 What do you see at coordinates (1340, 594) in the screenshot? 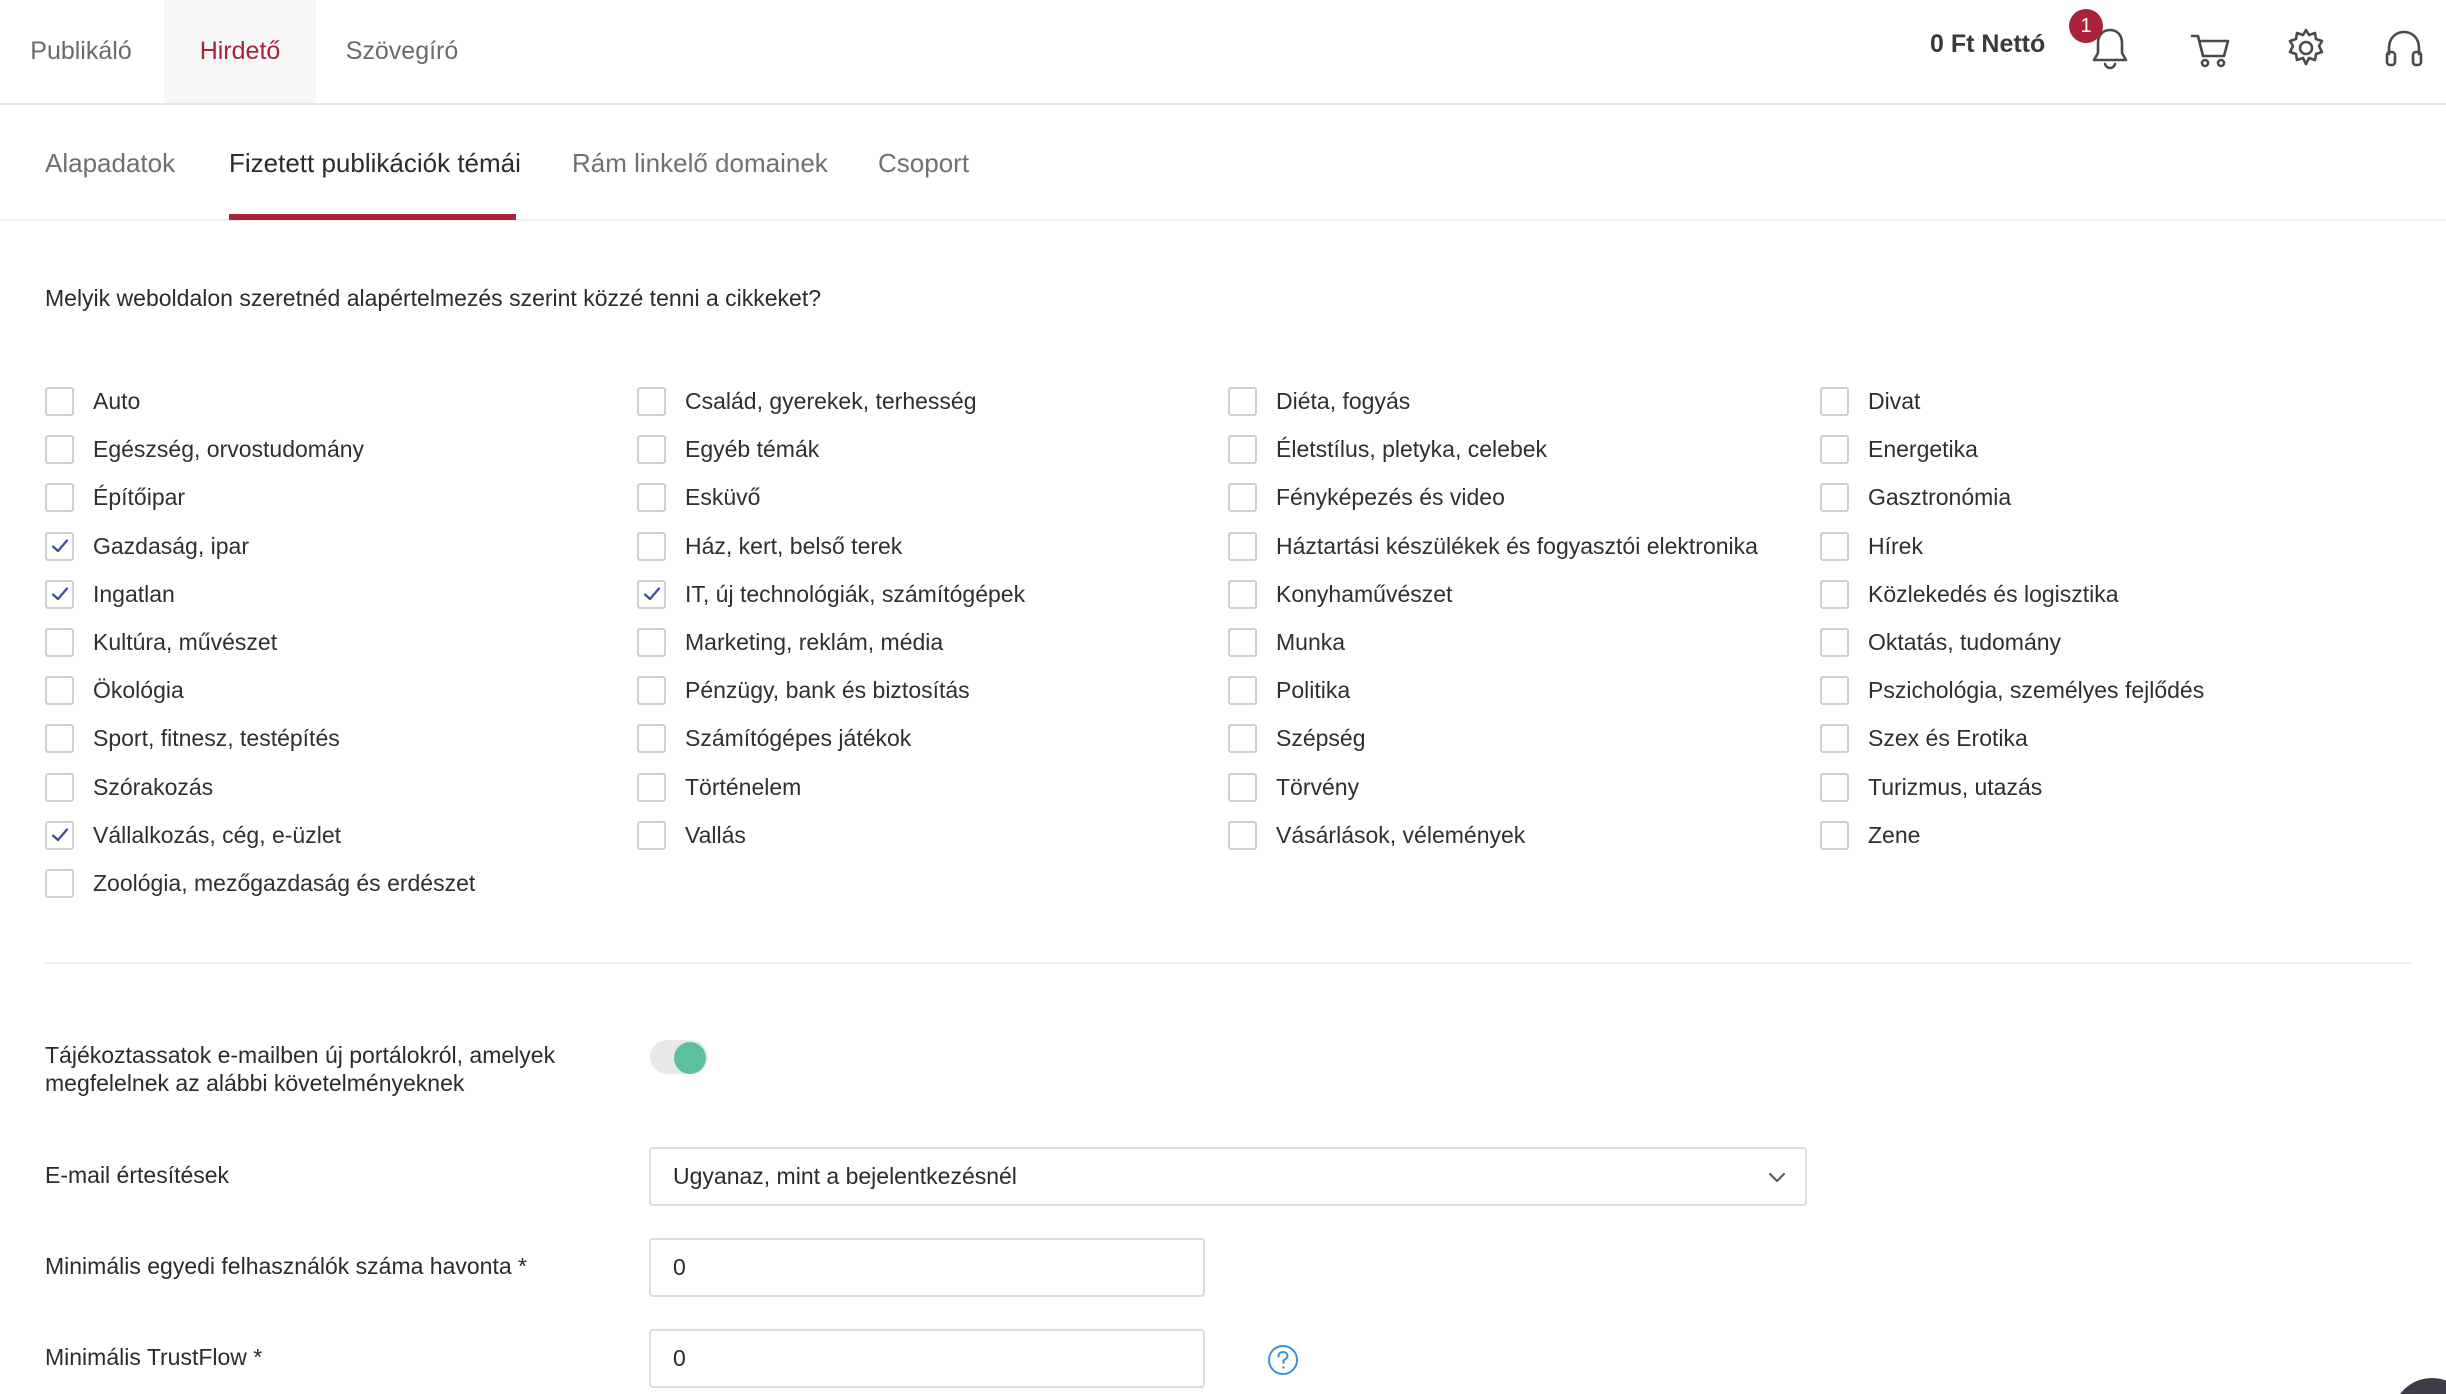
I see `topic-checkbox-item: Konyhaművészet` at bounding box center [1340, 594].